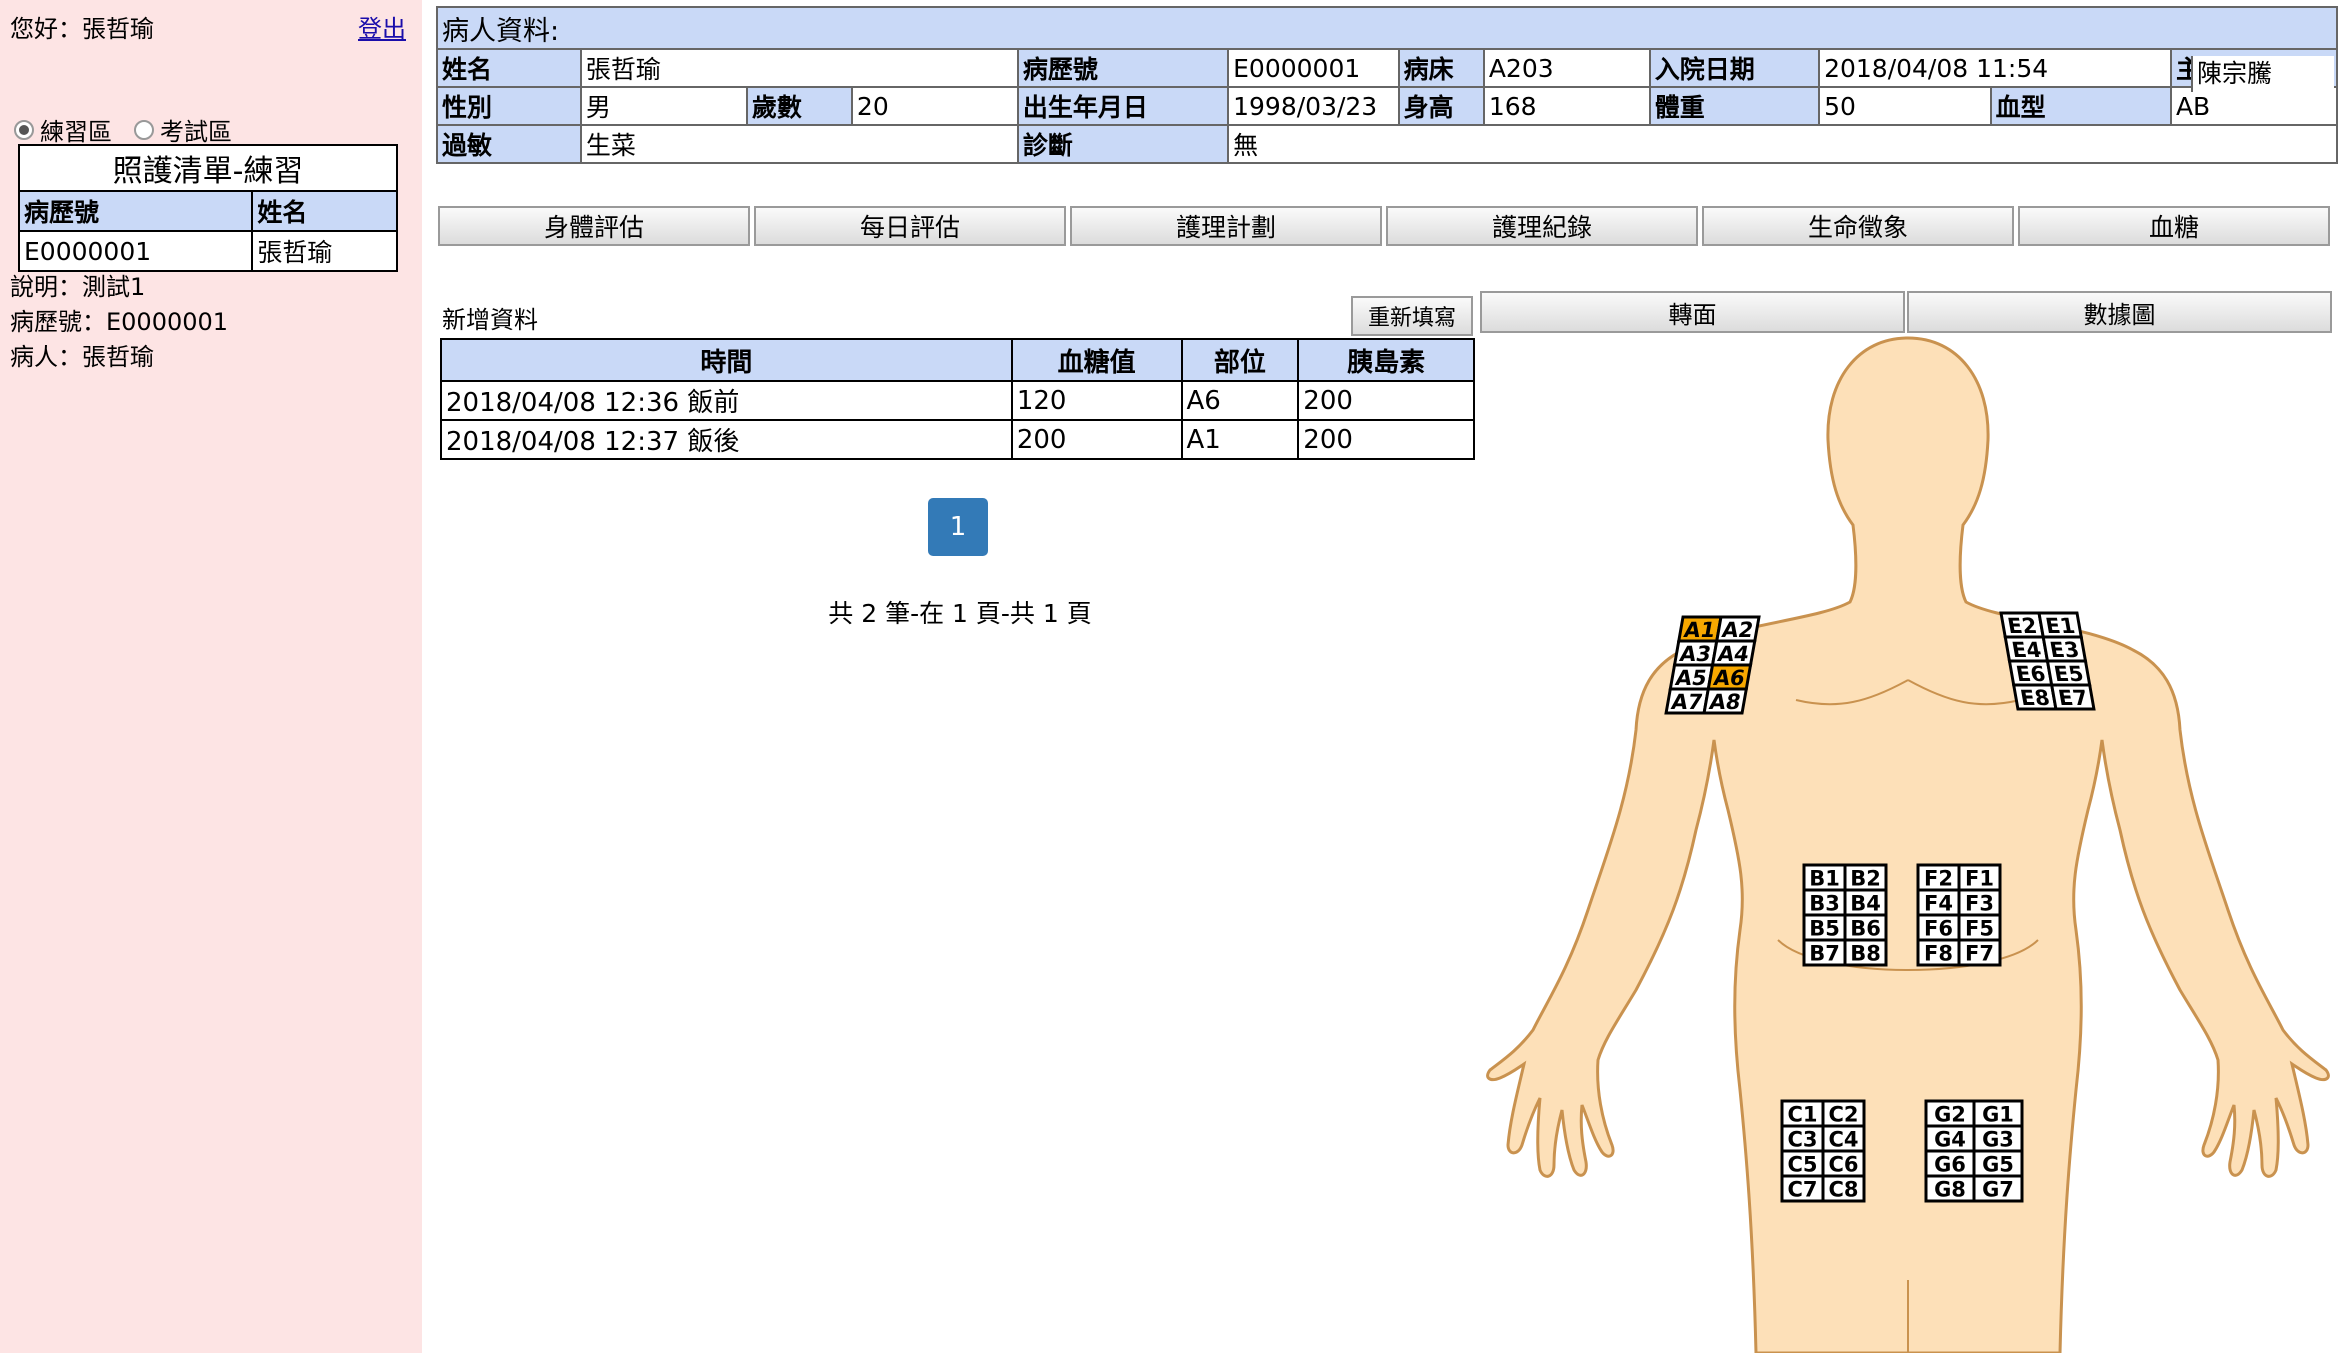  What do you see at coordinates (594, 226) in the screenshot?
I see `tab-body-assessment: 身體評估` at bounding box center [594, 226].